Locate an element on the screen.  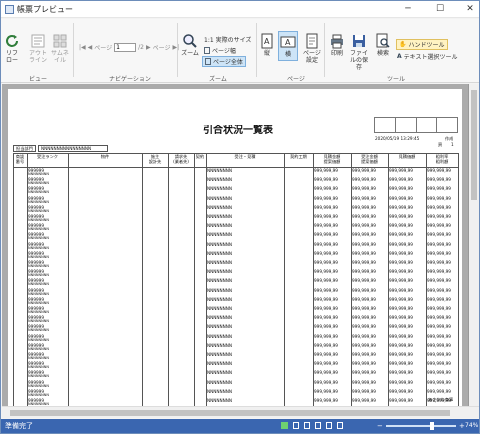
portrait-button: A 縦 is located at coordinates (267, 45).